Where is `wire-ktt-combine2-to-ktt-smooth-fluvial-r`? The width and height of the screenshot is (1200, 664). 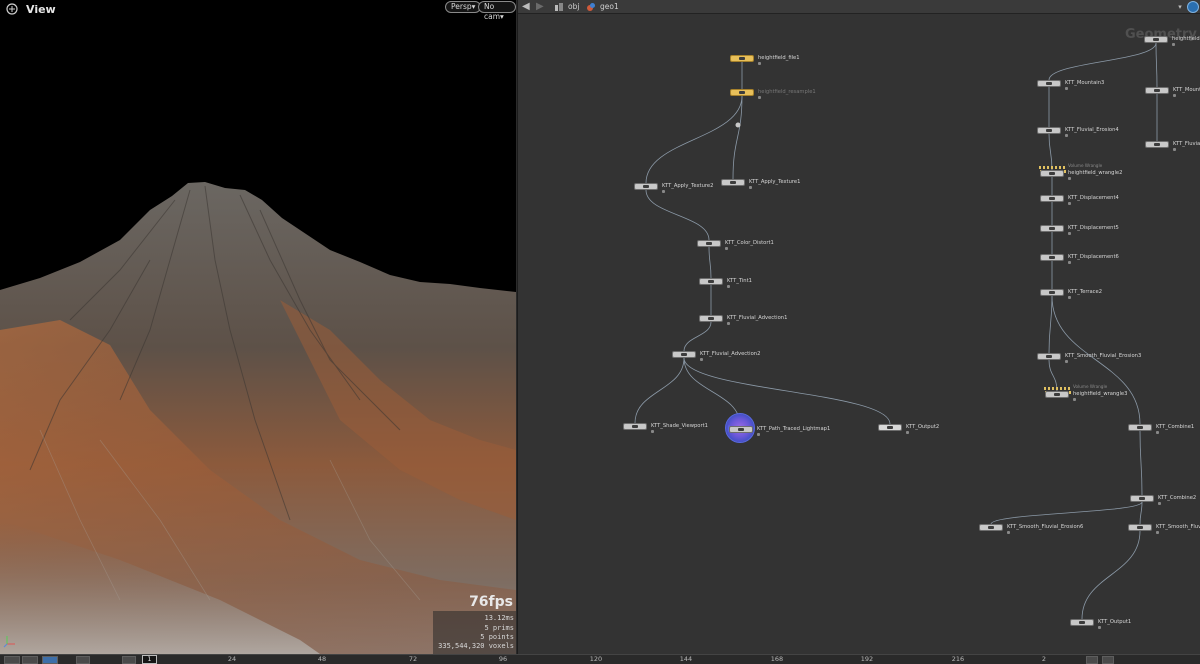 wire-ktt-combine2-to-ktt-smooth-fluvial-r is located at coordinates (1141, 513).